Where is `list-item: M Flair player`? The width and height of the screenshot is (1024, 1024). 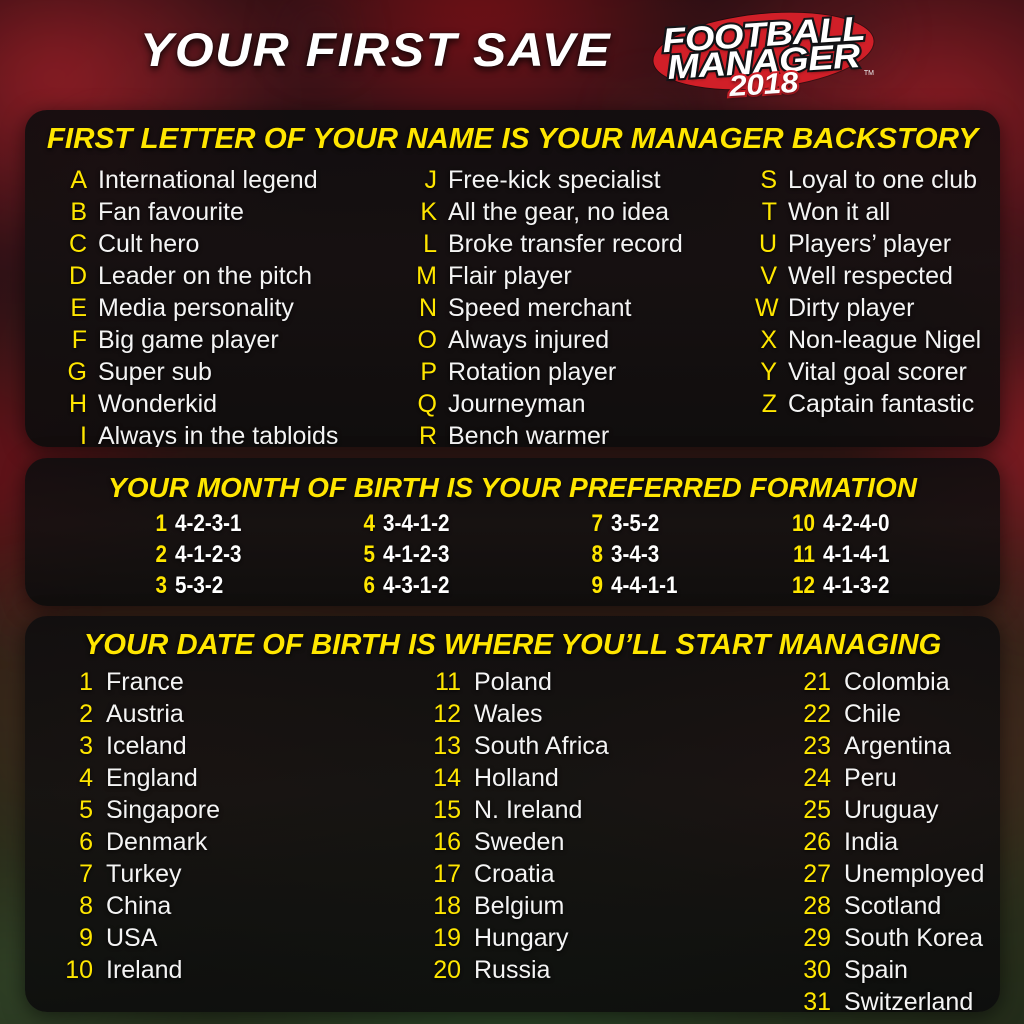 list-item: M Flair player is located at coordinates (549, 278).